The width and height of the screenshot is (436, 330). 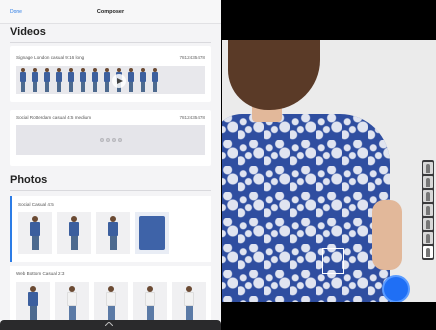 I want to click on page-title: Composer, so click(x=110, y=12).